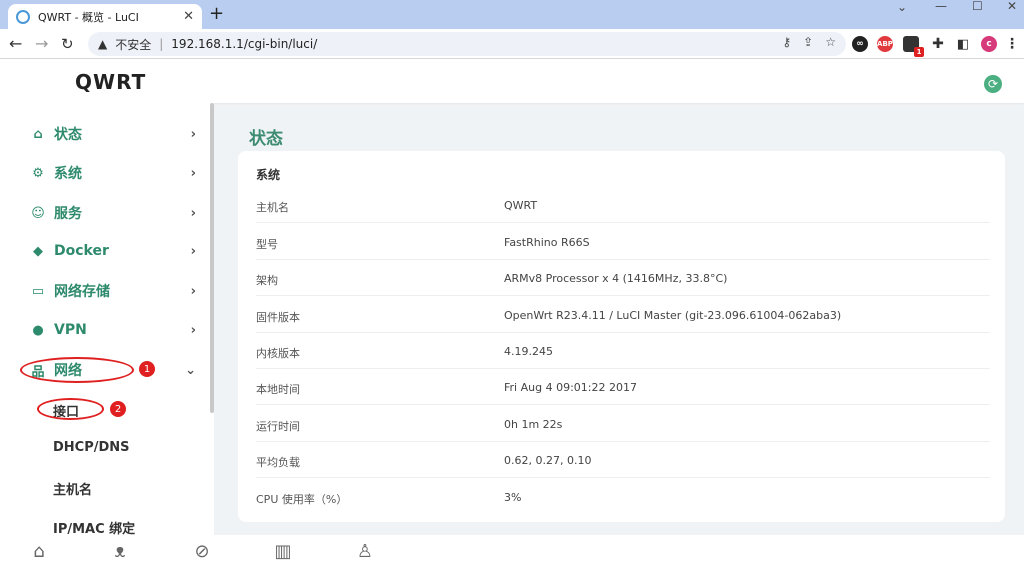  What do you see at coordinates (113, 251) in the screenshot?
I see `sidebar-item-docker: ◆ Docker ›` at bounding box center [113, 251].